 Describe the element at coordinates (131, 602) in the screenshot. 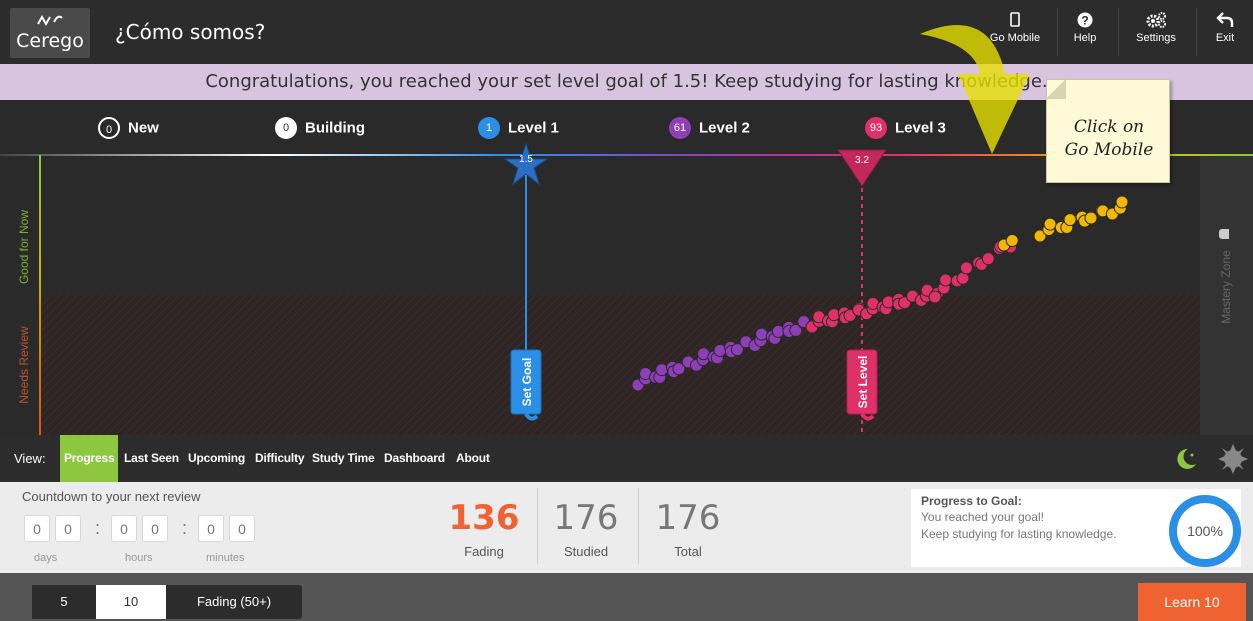

I see `option-10: 10` at that location.